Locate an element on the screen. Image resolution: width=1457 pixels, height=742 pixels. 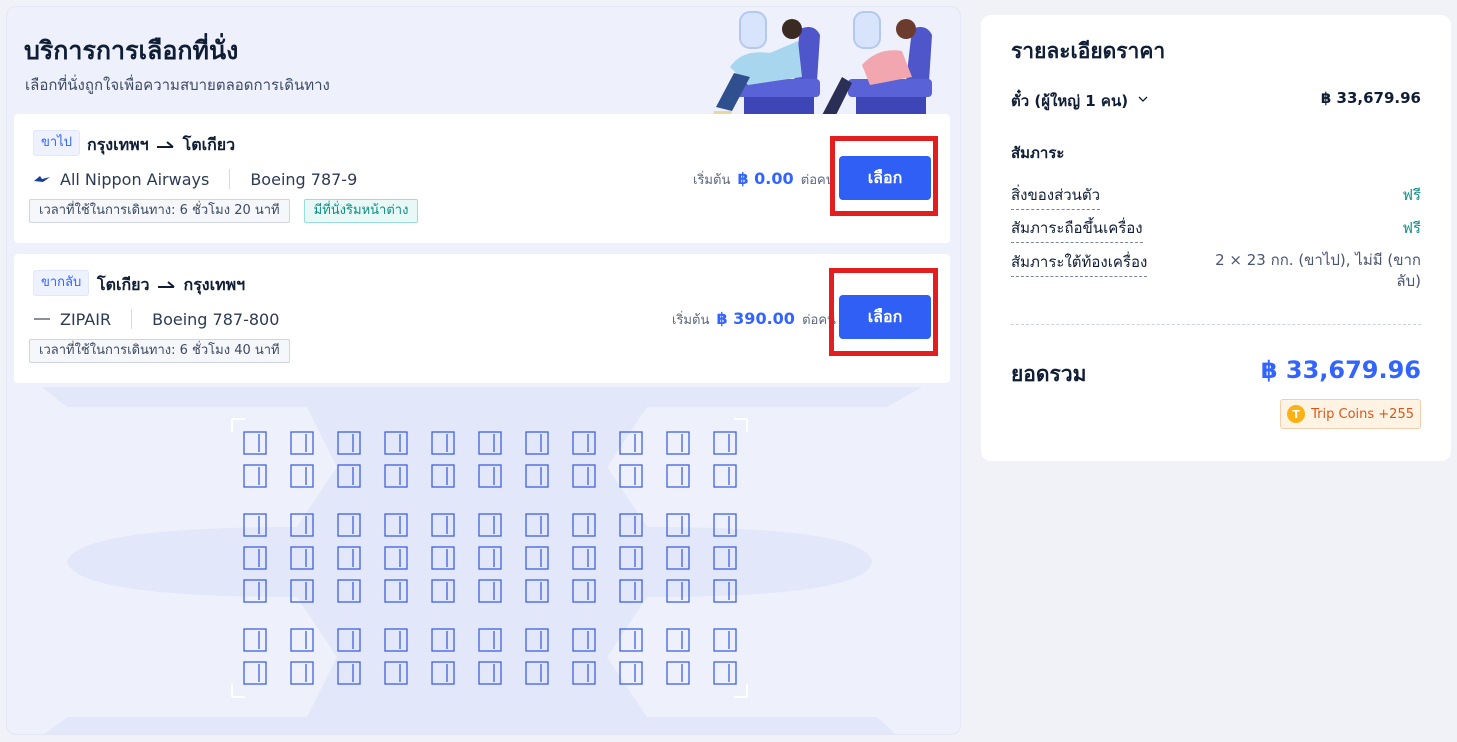
baggage-item-personal: สิ่งของส่วนตัว ฟรี is located at coordinates (1216, 196).